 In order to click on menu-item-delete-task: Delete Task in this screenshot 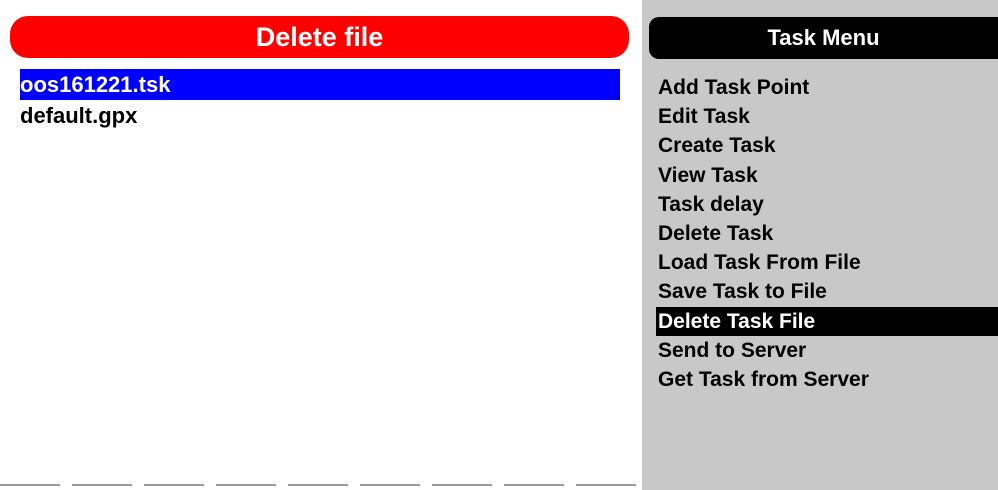, I will do `click(827, 233)`.